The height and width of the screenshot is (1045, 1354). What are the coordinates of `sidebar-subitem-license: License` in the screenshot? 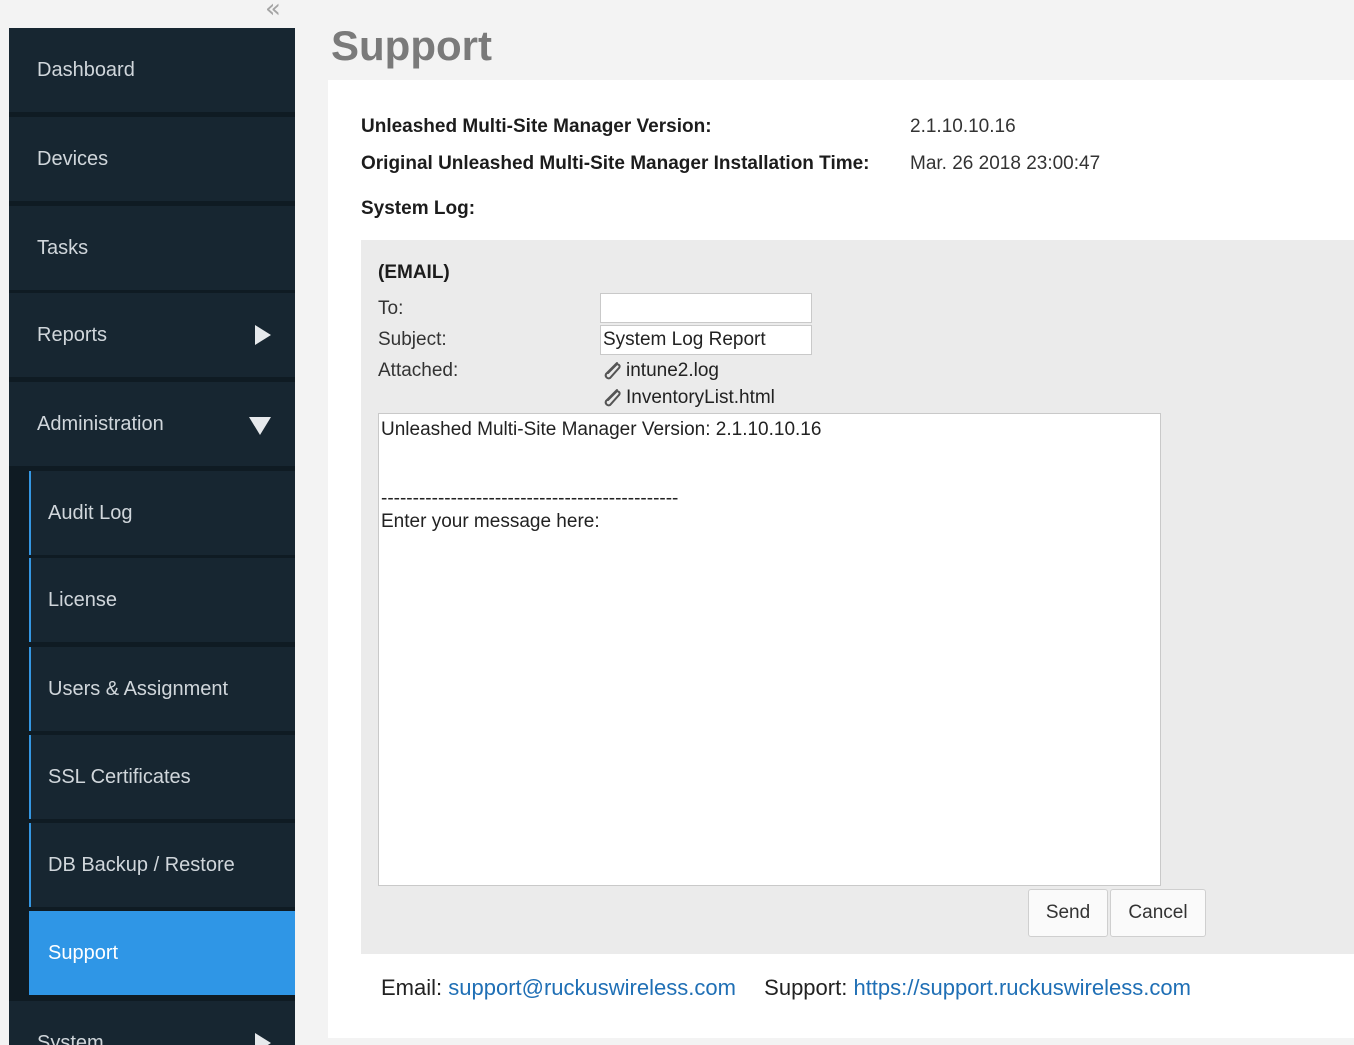 It's located at (162, 600).